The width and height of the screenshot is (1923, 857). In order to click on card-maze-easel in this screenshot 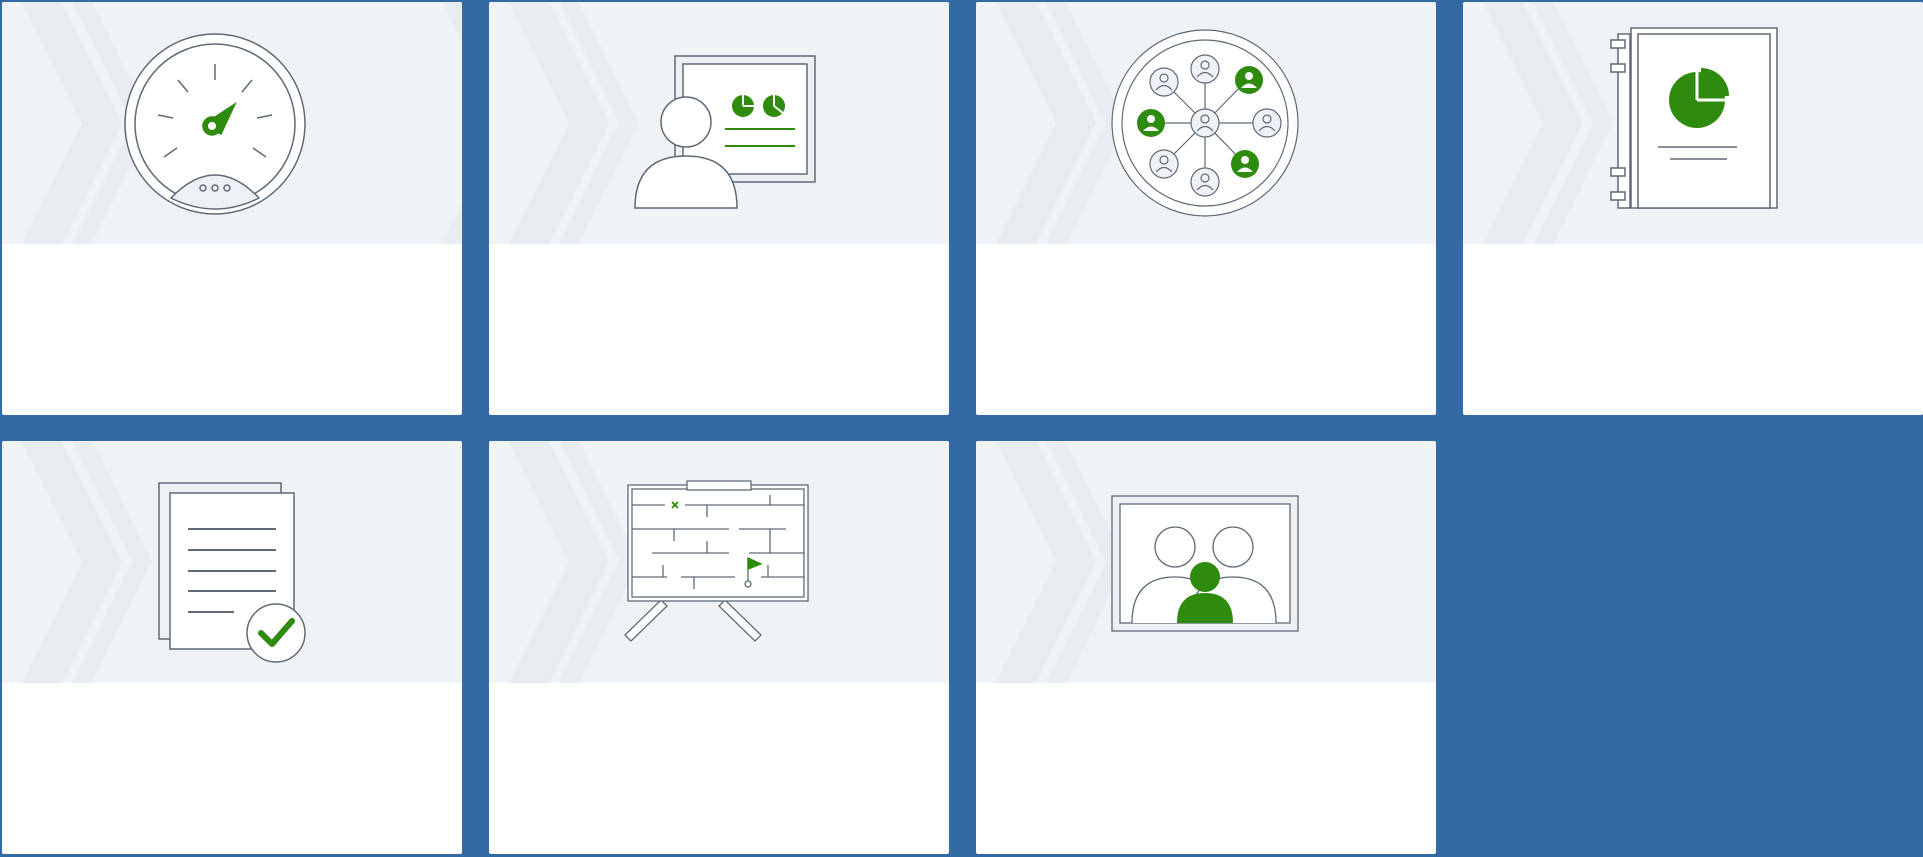, I will do `click(719, 647)`.